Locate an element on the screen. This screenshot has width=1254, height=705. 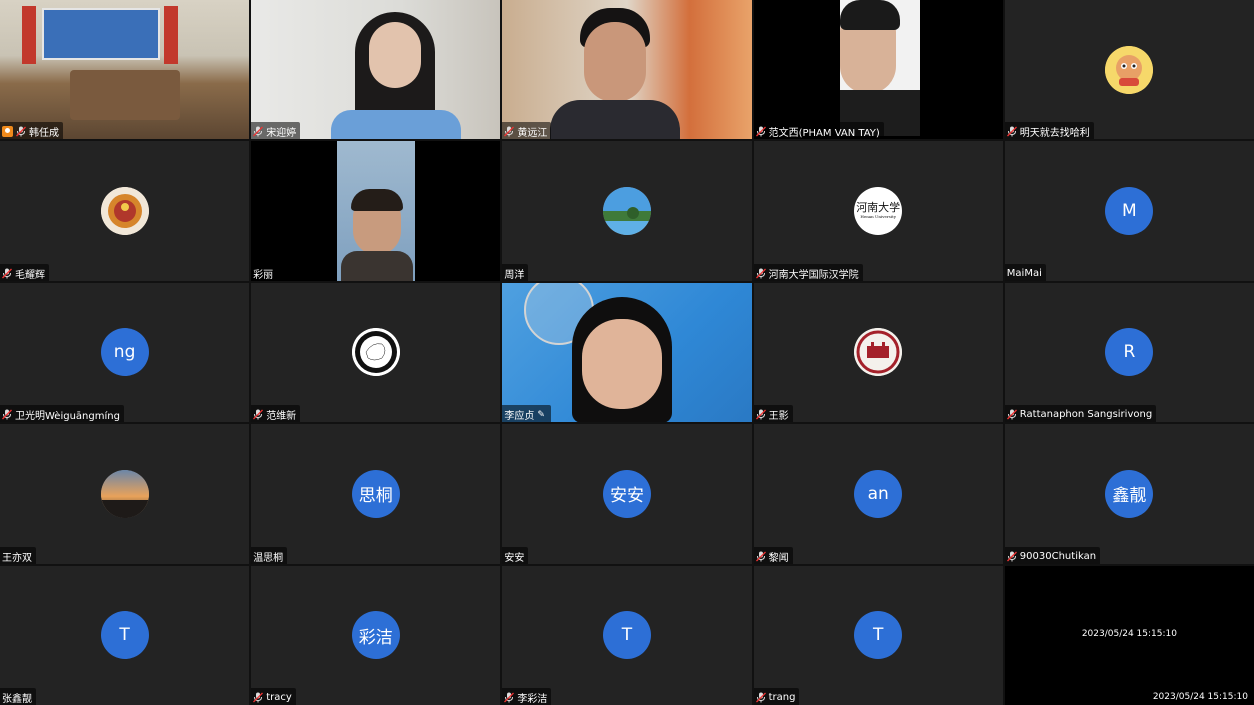
participant-tile: 周洋 is located at coordinates (627, 211).